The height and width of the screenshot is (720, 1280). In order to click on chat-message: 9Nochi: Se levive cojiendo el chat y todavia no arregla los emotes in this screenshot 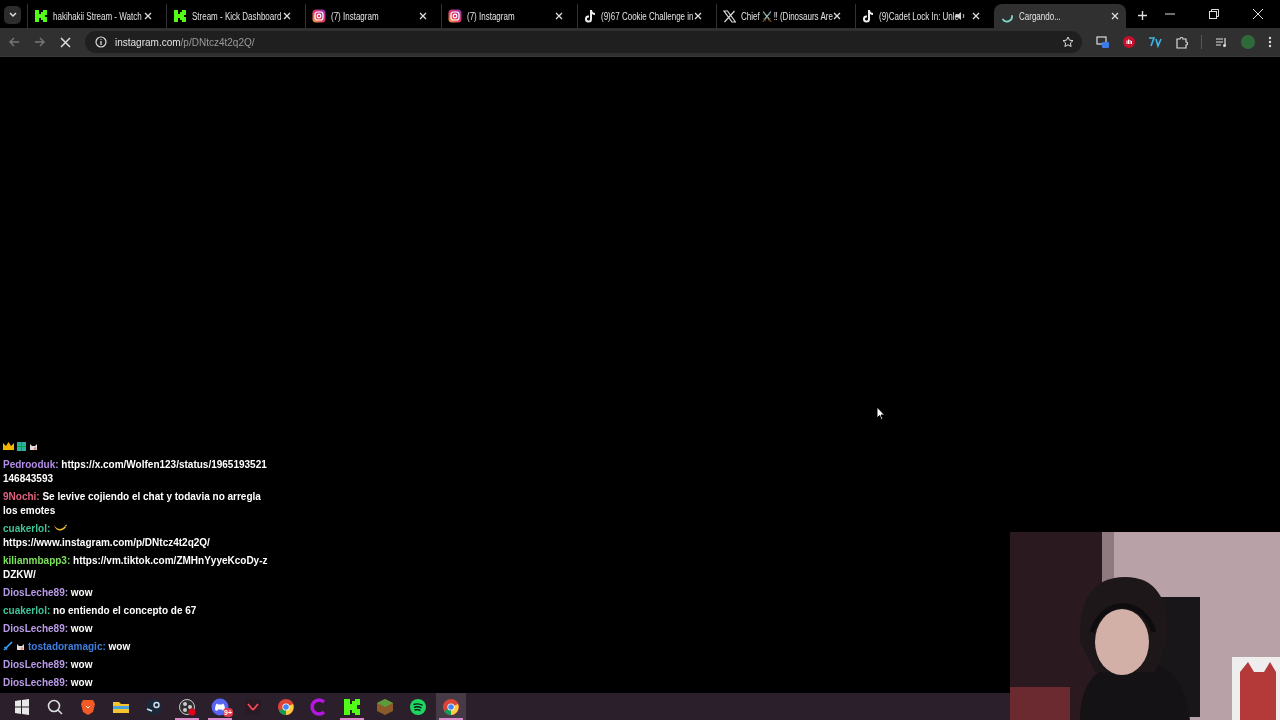, I will do `click(132, 503)`.